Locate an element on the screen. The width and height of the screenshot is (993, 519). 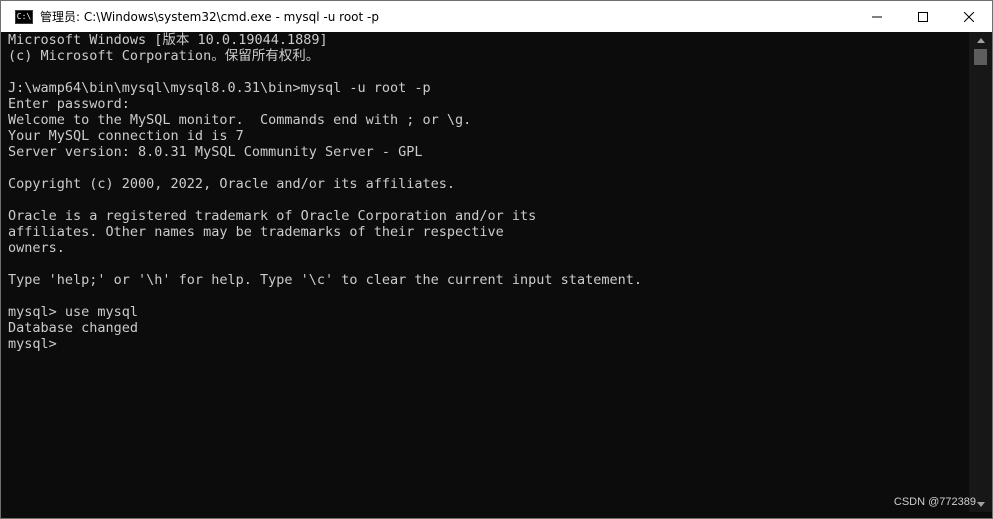
cmd-icon: C:\ is located at coordinates (24, 16).